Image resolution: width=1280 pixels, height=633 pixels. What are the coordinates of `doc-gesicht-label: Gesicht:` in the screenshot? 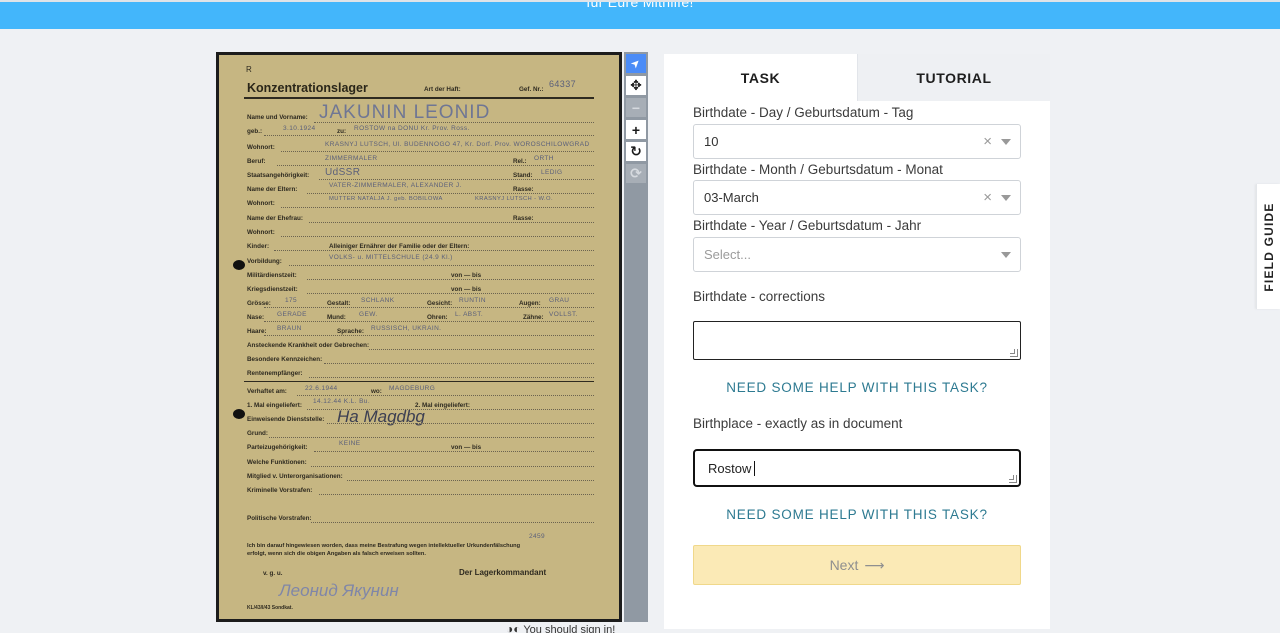 It's located at (440, 303).